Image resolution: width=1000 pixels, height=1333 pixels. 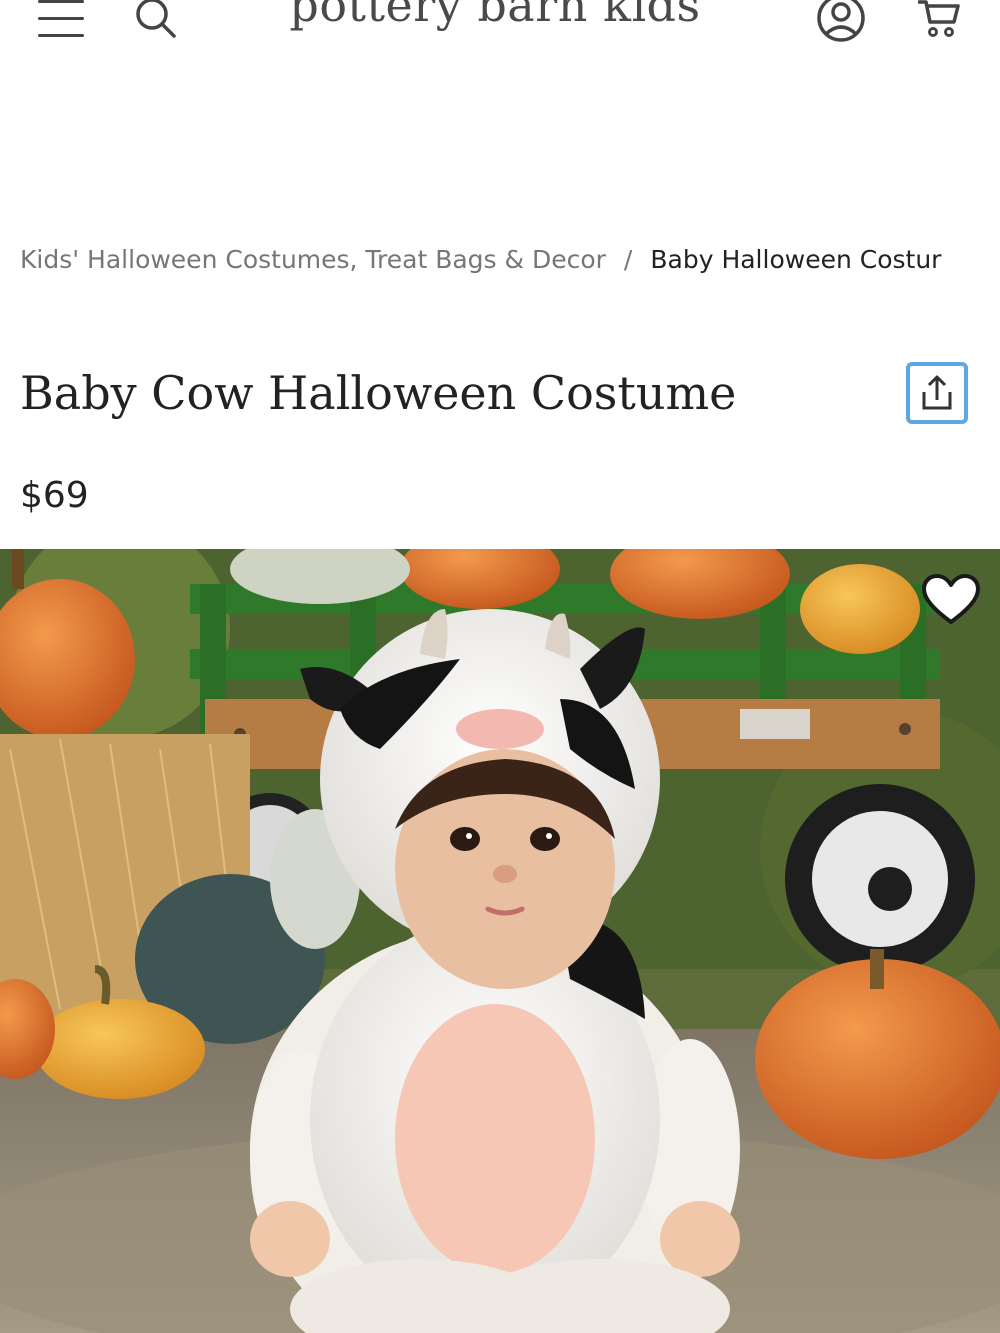 What do you see at coordinates (61, 20) in the screenshot?
I see `hamburger-menu-icon` at bounding box center [61, 20].